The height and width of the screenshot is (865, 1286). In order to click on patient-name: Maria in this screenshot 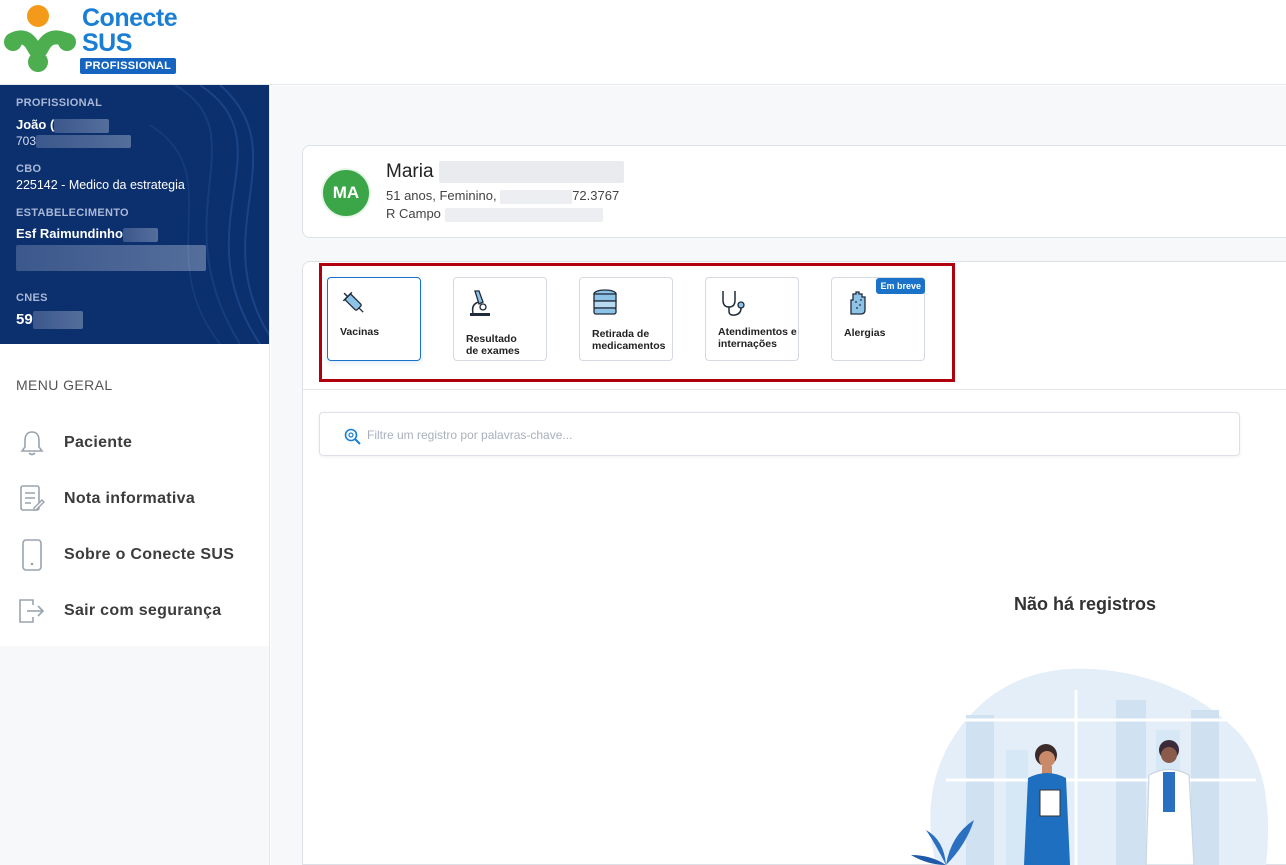, I will do `click(505, 172)`.